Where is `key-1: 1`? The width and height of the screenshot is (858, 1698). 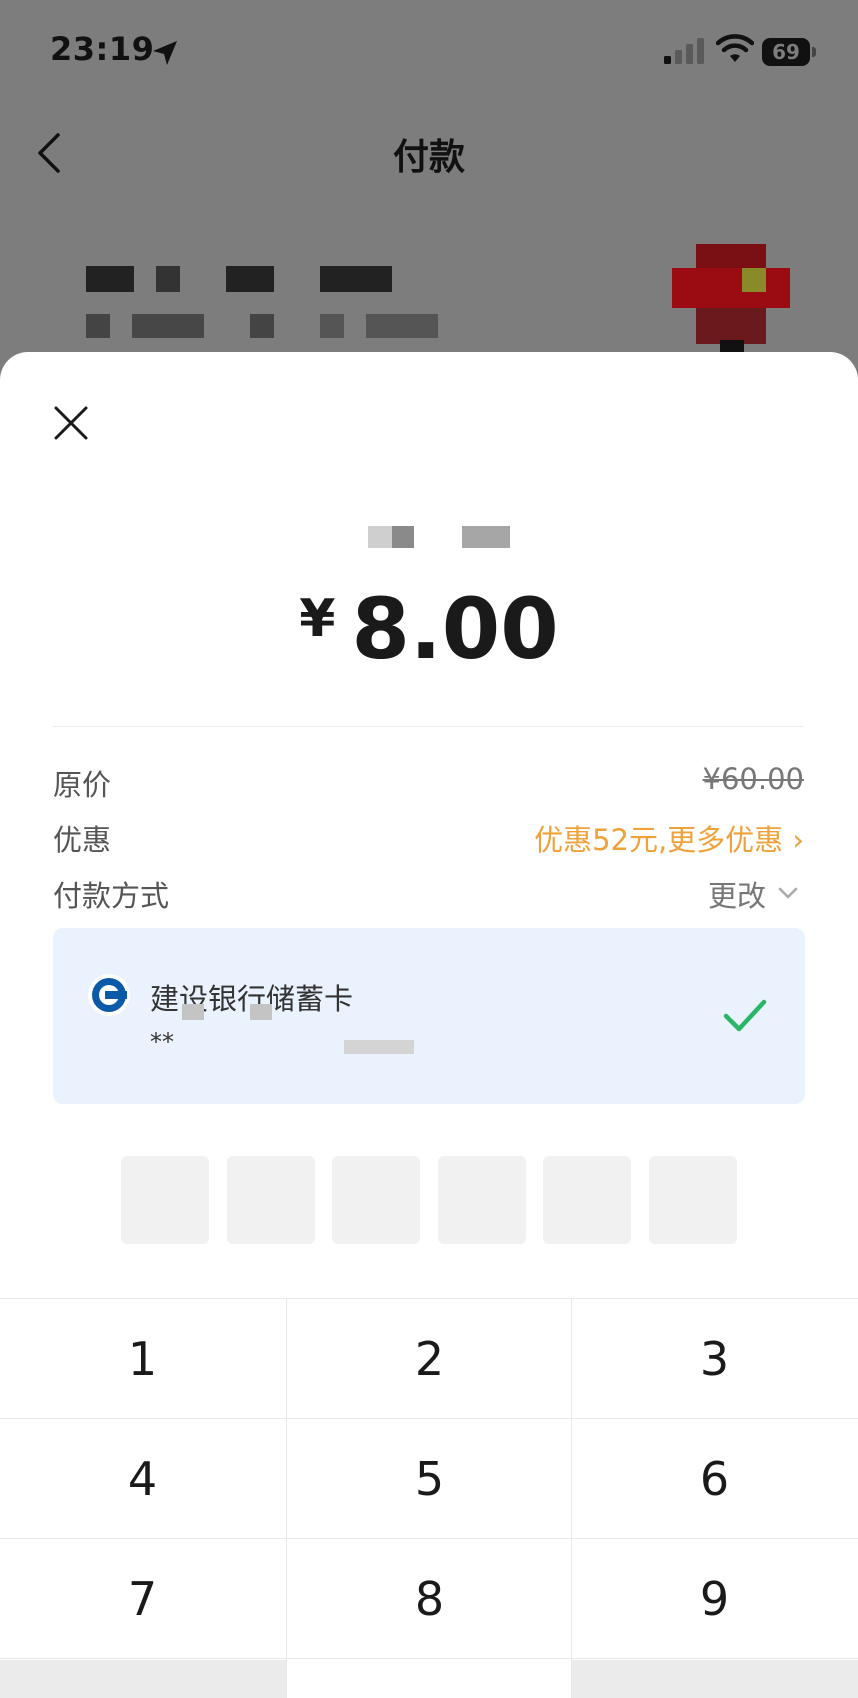 key-1: 1 is located at coordinates (142, 1359).